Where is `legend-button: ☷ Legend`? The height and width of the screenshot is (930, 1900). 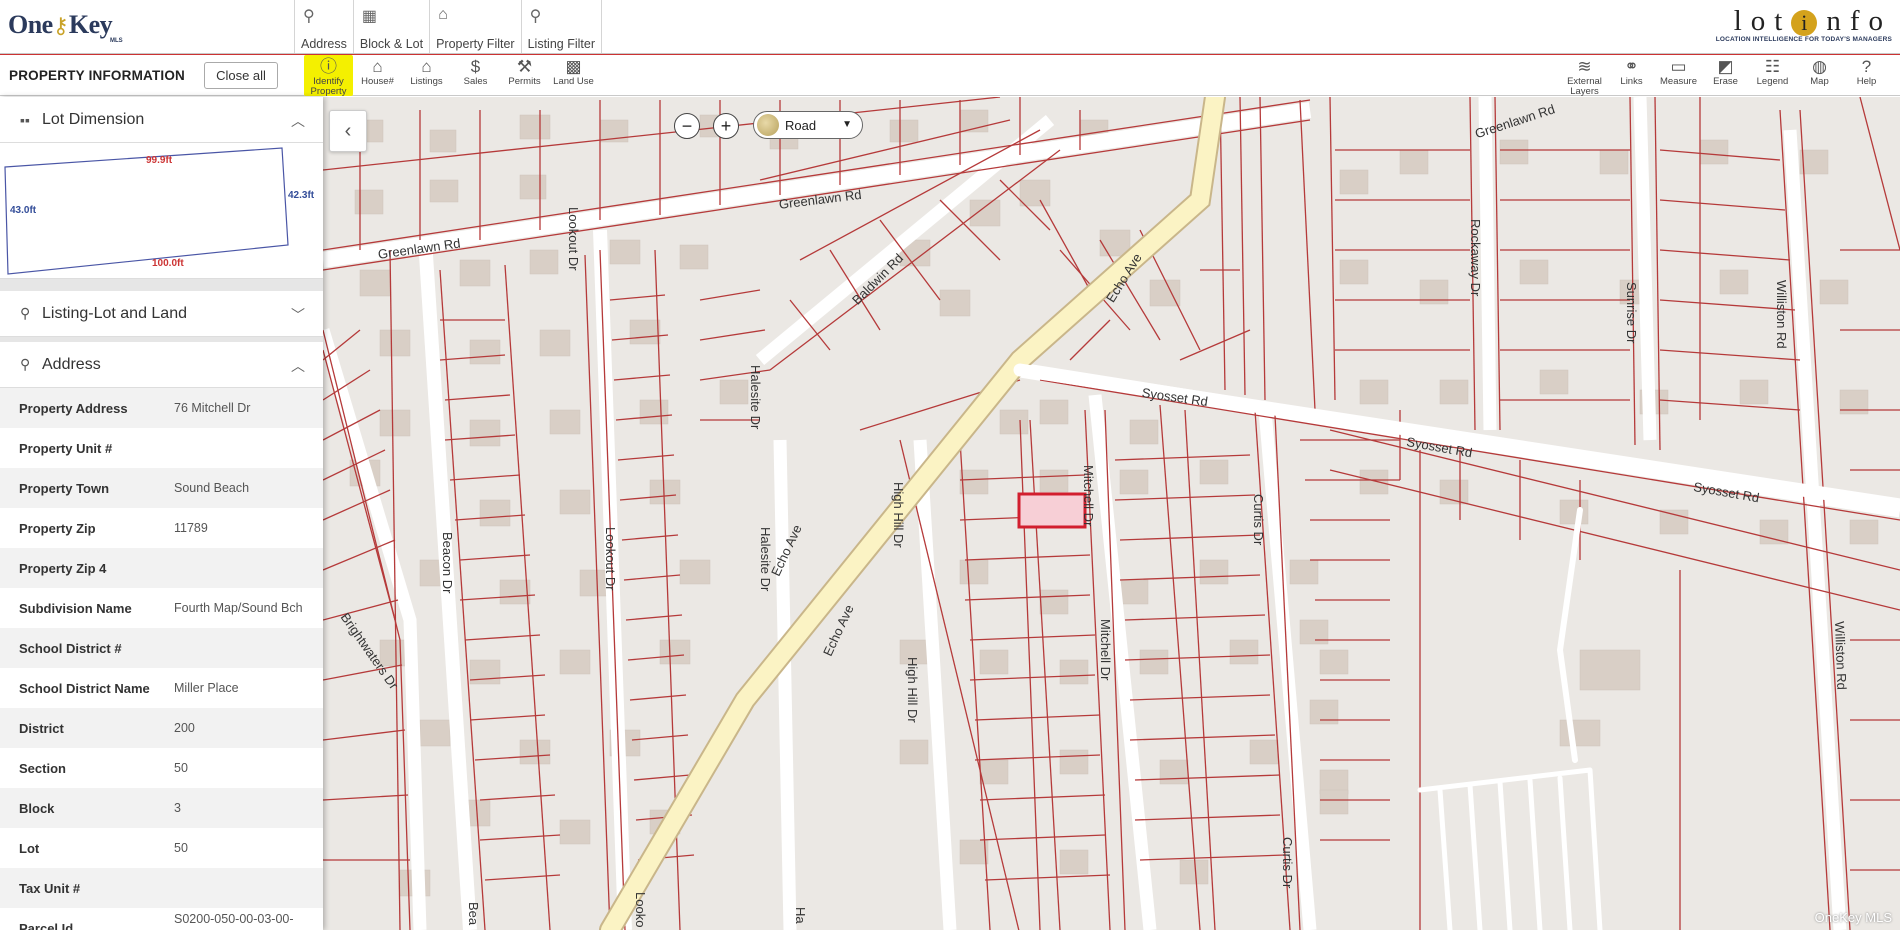
legend-button: ☷ Legend is located at coordinates (1772, 75).